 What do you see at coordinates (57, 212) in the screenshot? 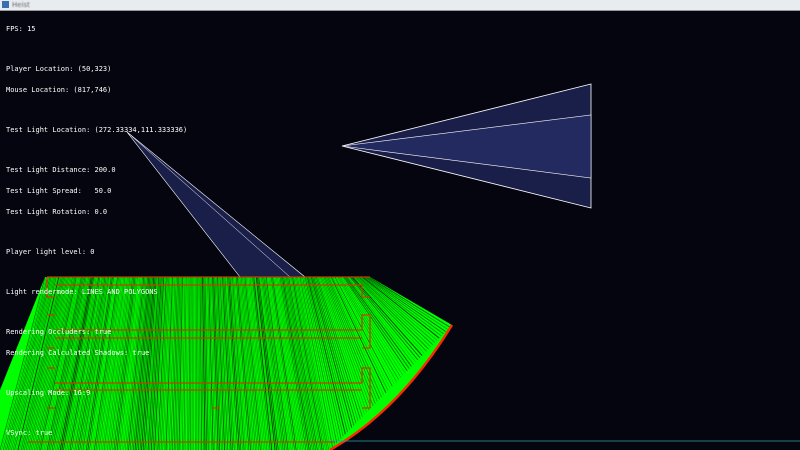
I see `test-light-rotation-text: Test Light Rotation: 0.0` at bounding box center [57, 212].